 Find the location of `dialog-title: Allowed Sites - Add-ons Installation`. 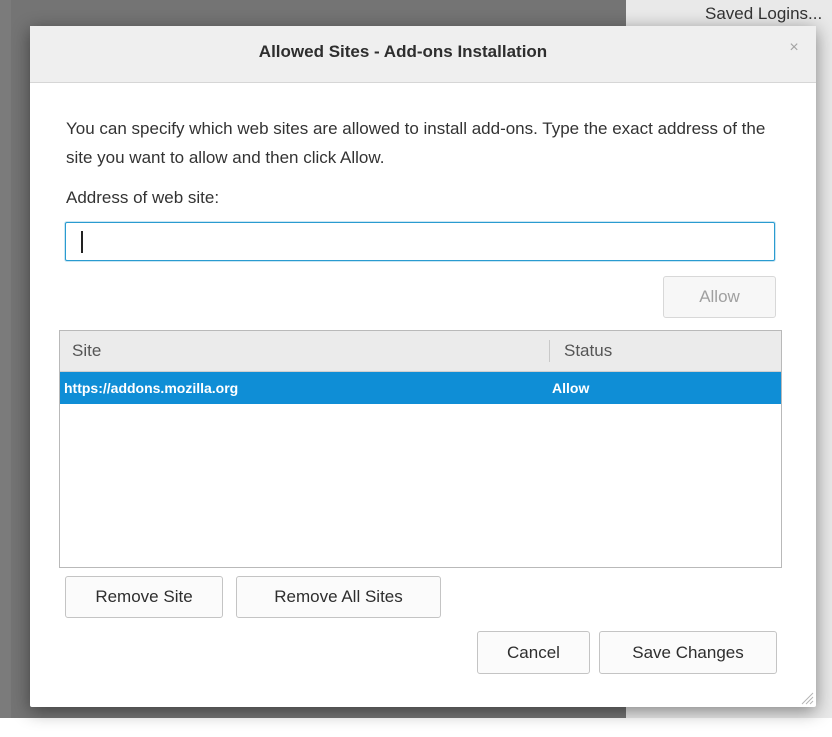

dialog-title: Allowed Sites - Add-ons Installation is located at coordinates (403, 51).